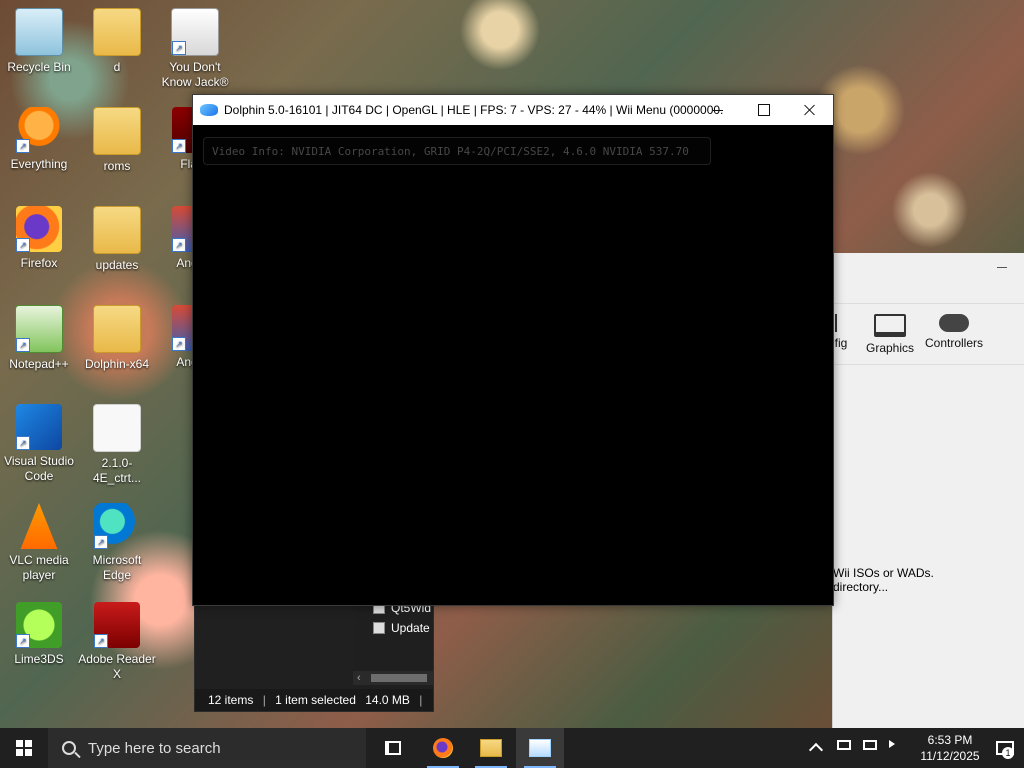 The image size is (1024, 768). I want to click on desktop-icon-dolphin-x64: Dolphin-x64, so click(117, 338).